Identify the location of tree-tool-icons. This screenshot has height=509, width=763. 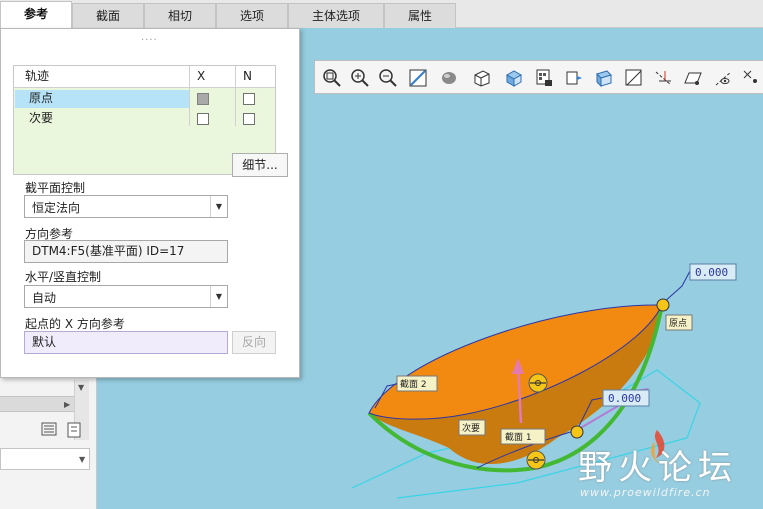
(65, 430).